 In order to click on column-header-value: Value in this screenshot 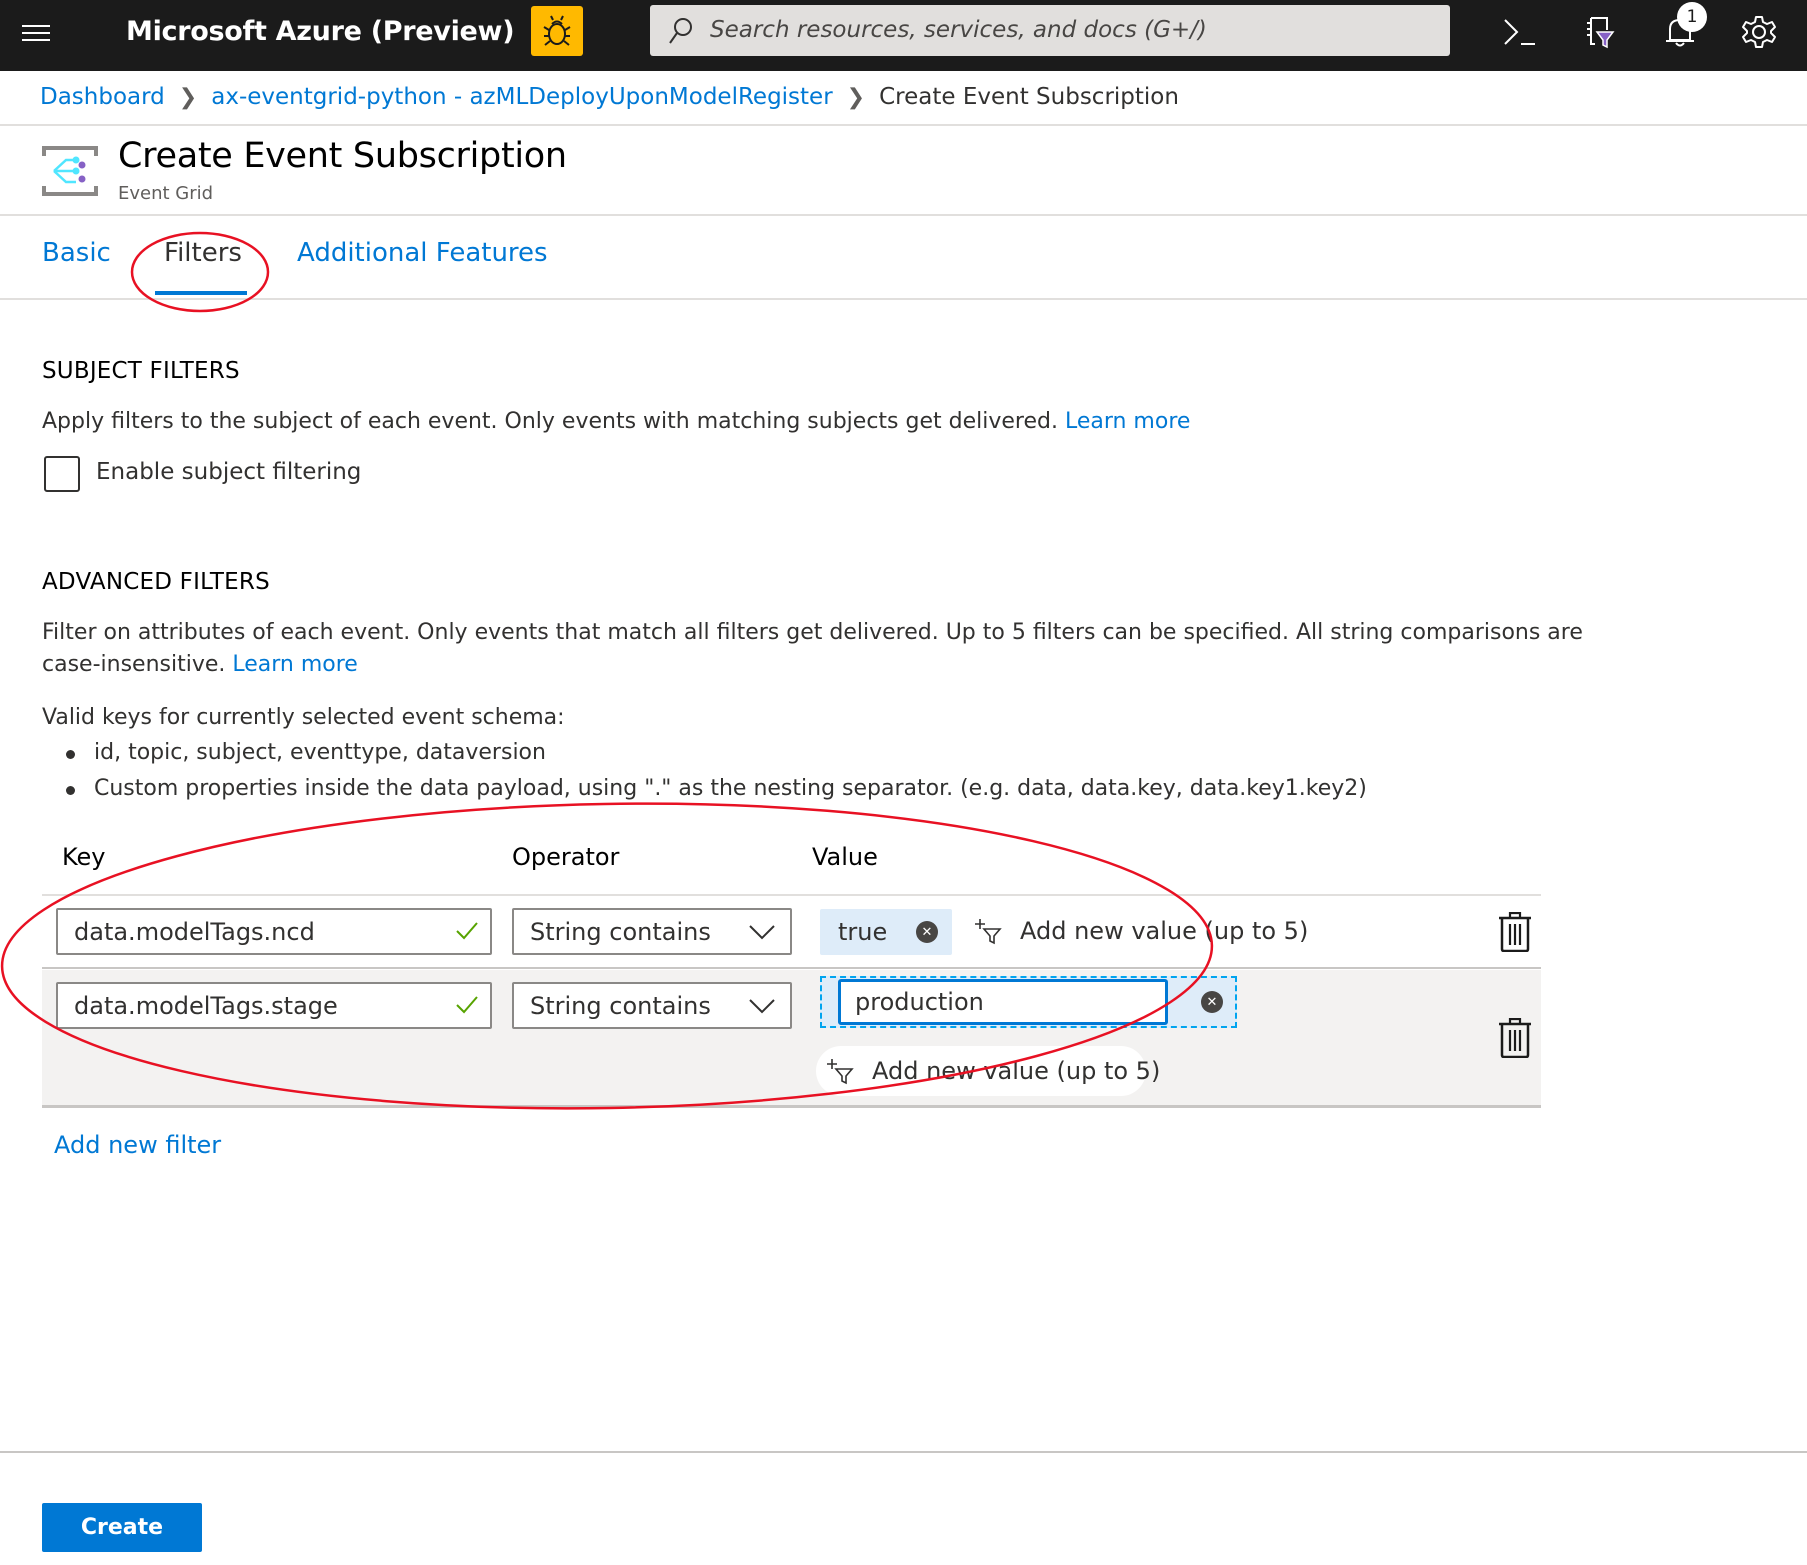, I will do `click(845, 857)`.